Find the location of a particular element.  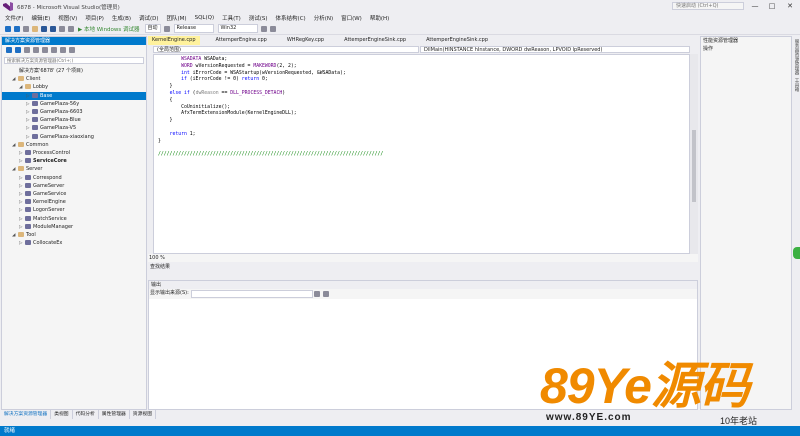

close-button: ✕ is located at coordinates (790, 6).